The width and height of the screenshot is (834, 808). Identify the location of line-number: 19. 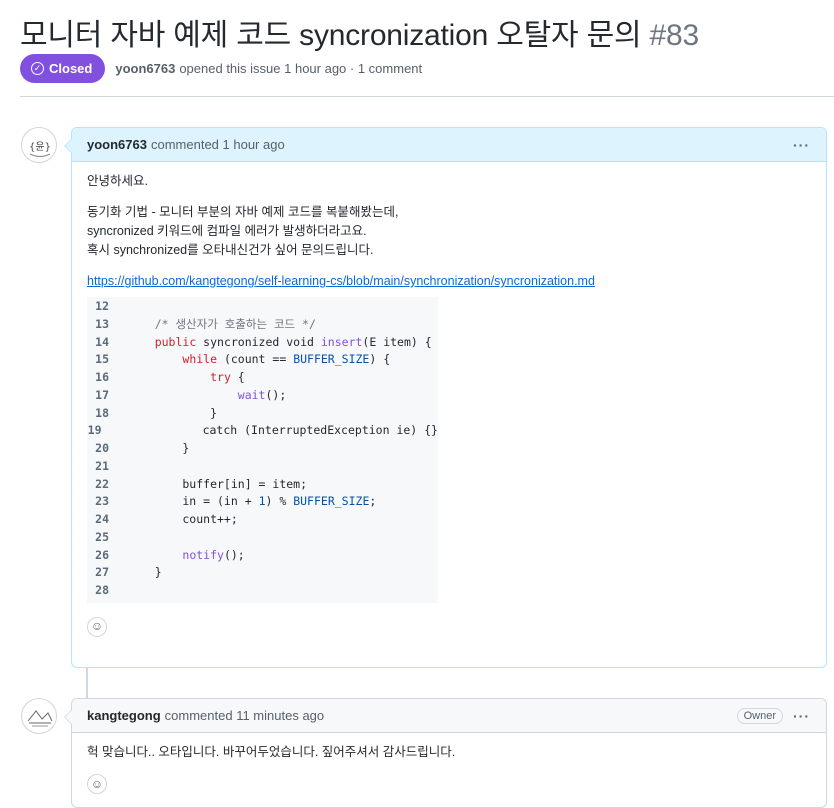
(103, 431).